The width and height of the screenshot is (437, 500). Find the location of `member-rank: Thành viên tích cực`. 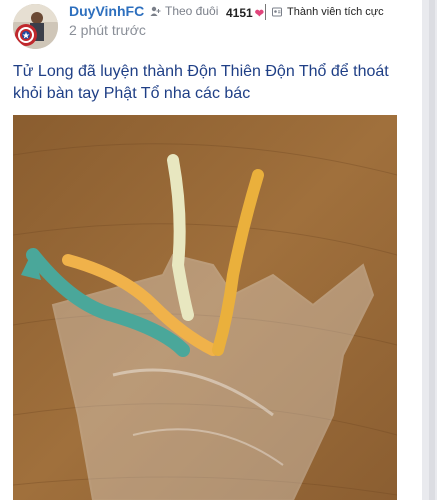

member-rank: Thành viên tích cực is located at coordinates (328, 12).